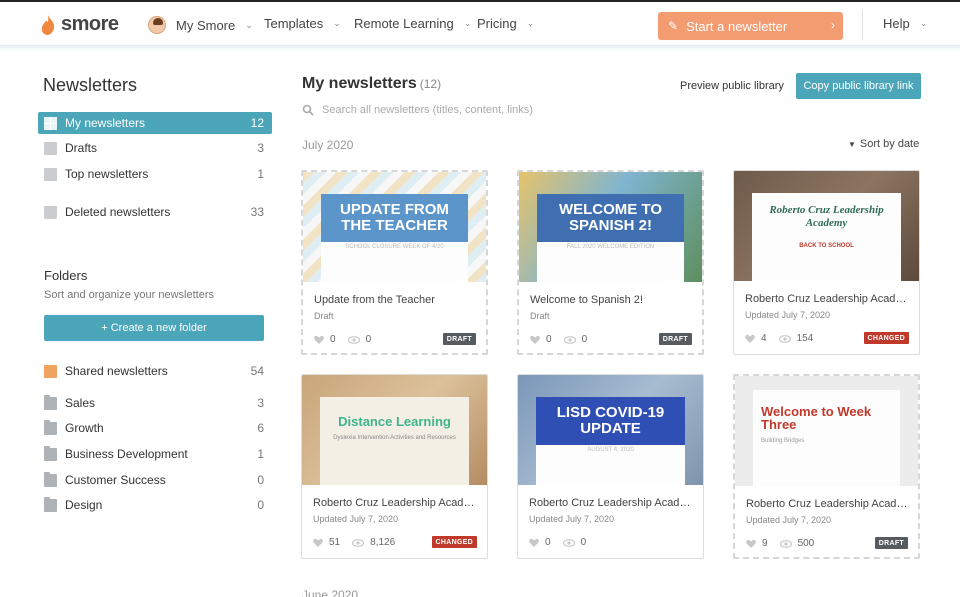  I want to click on folder-count: 54, so click(257, 371).